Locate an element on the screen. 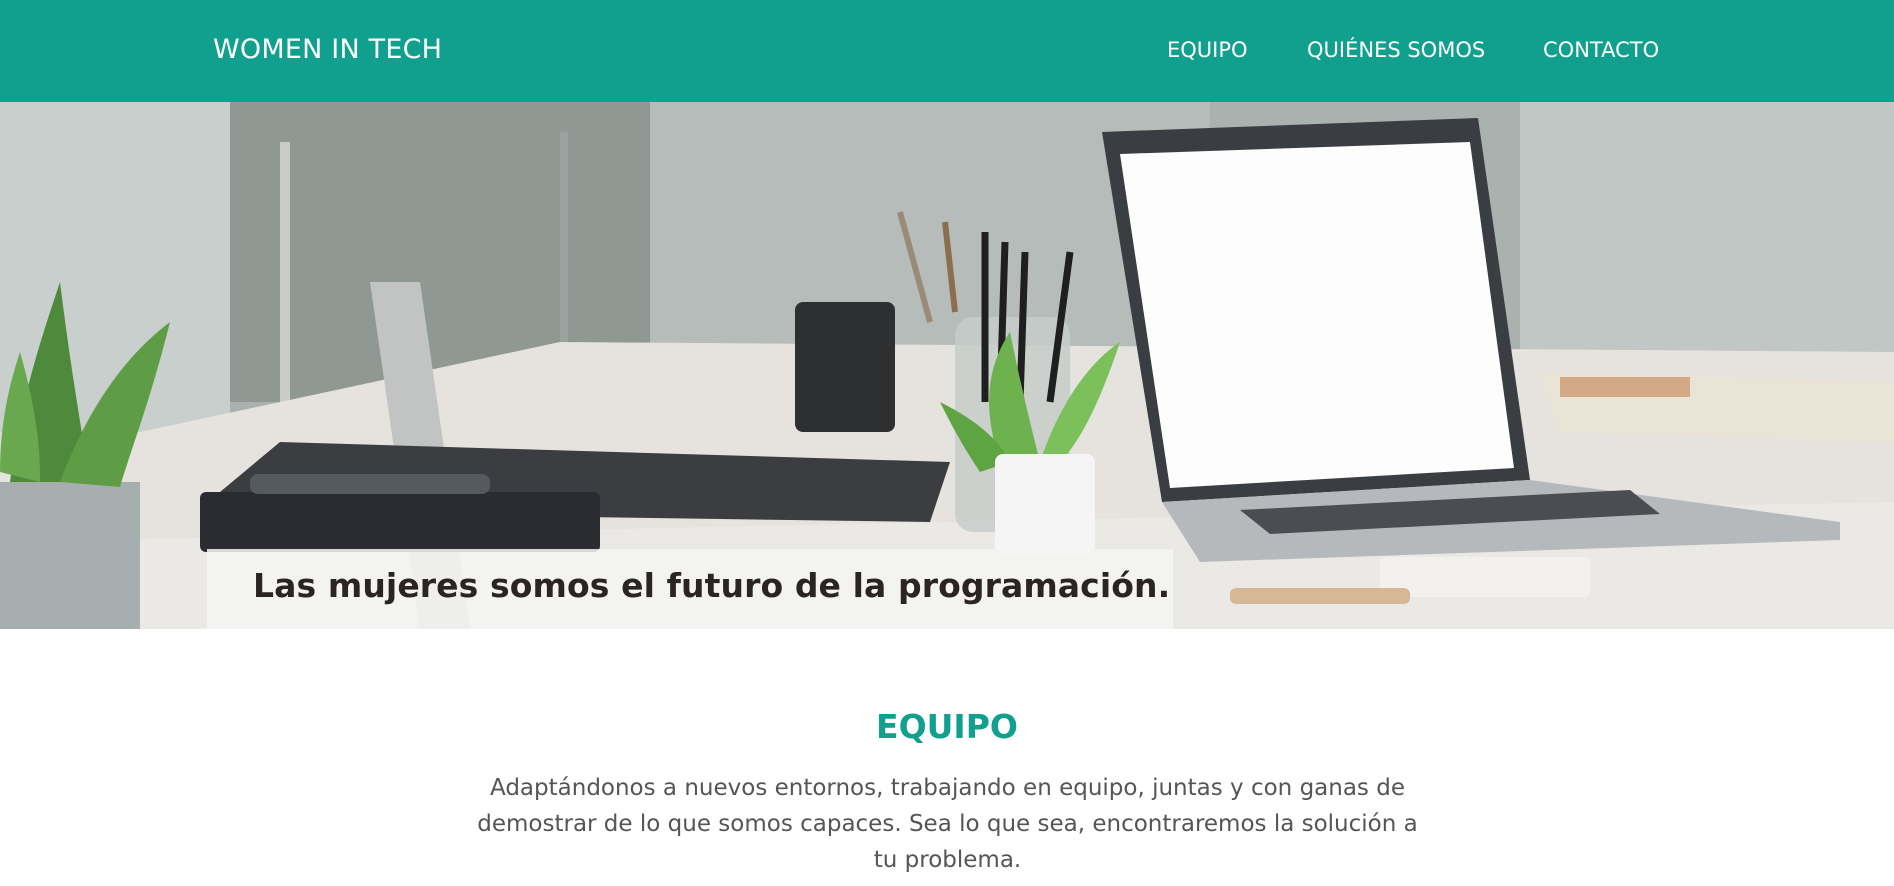  main-nav: EQUIPO QUIÉNES SOMOS CONTACTO is located at coordinates (947, 53).